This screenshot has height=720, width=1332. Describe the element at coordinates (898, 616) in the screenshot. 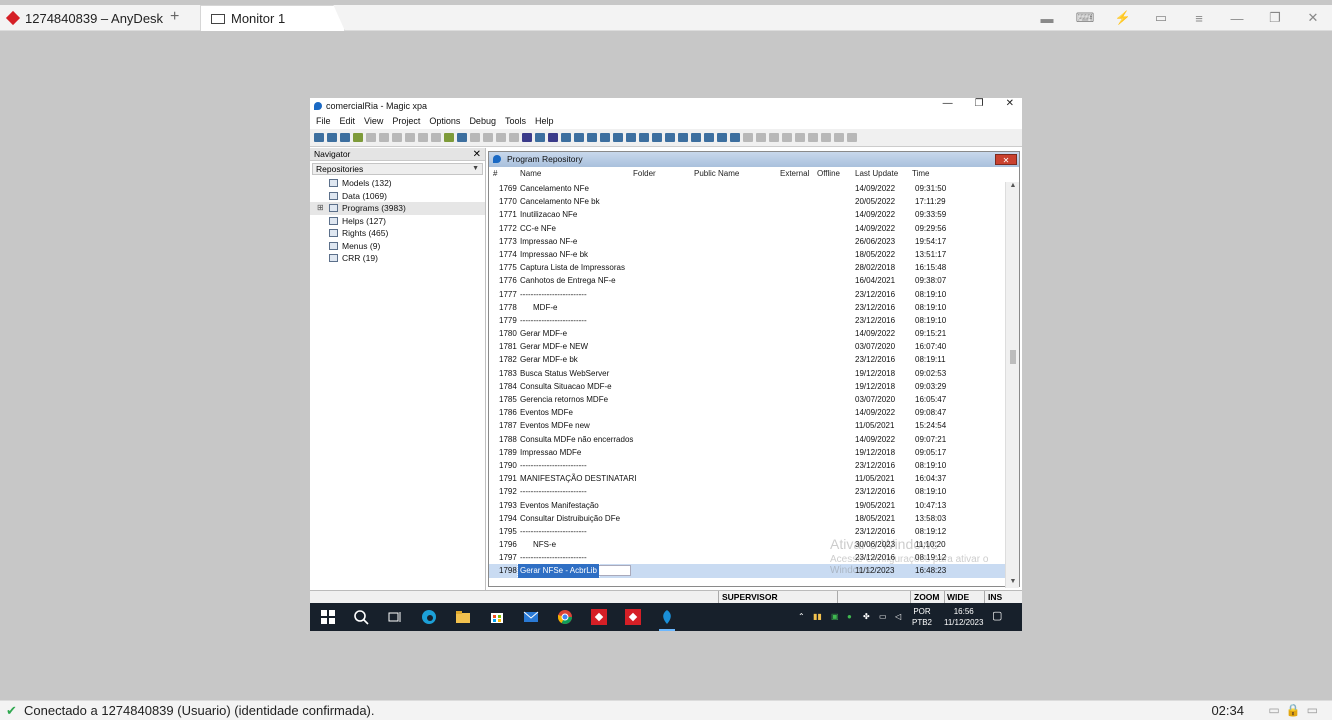

I see `volume-icon: ◁` at that location.